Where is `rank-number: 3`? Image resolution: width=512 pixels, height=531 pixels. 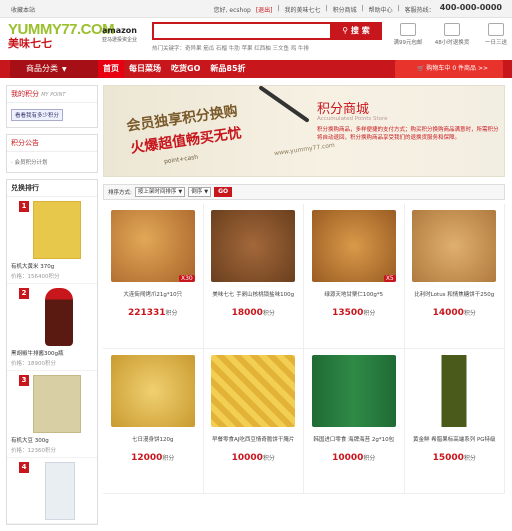
rank-number: 3 is located at coordinates (24, 380).